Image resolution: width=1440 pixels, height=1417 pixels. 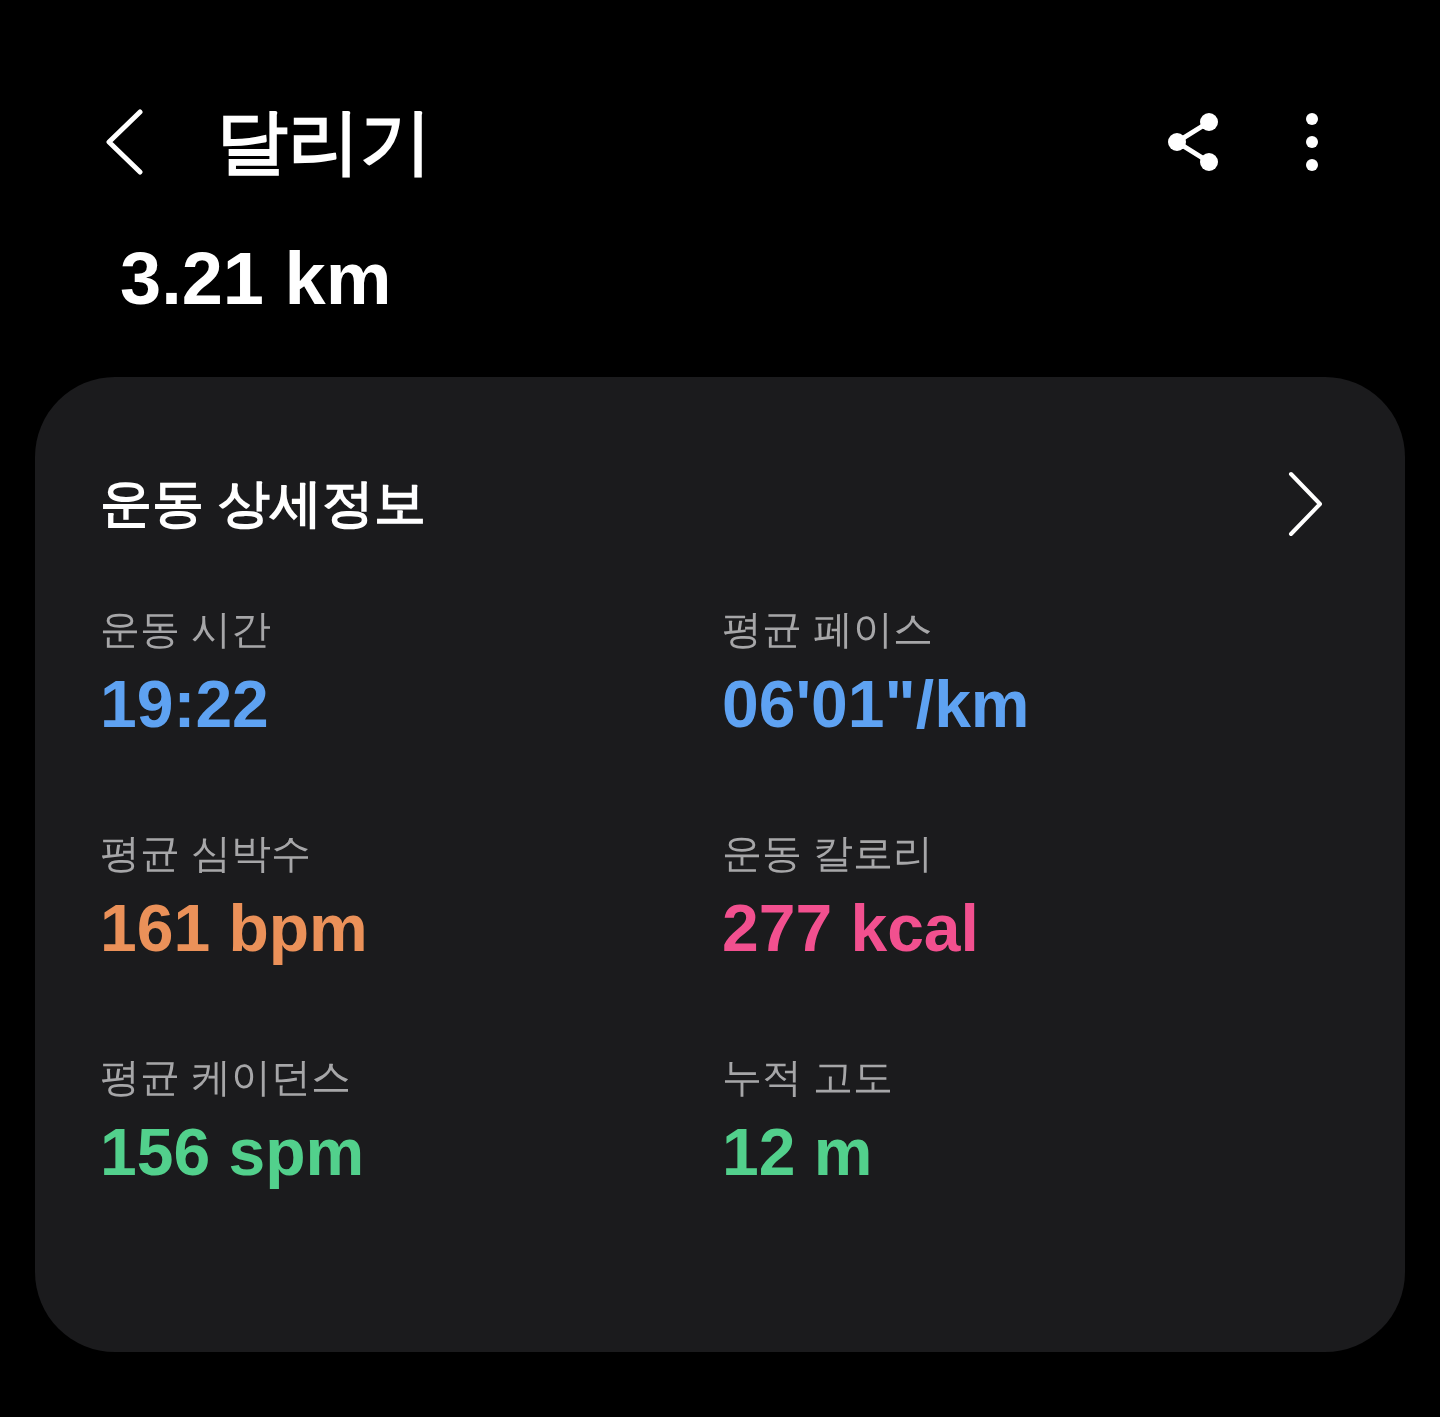 What do you see at coordinates (798, 1152) in the screenshot?
I see `stat-value: 12 m` at bounding box center [798, 1152].